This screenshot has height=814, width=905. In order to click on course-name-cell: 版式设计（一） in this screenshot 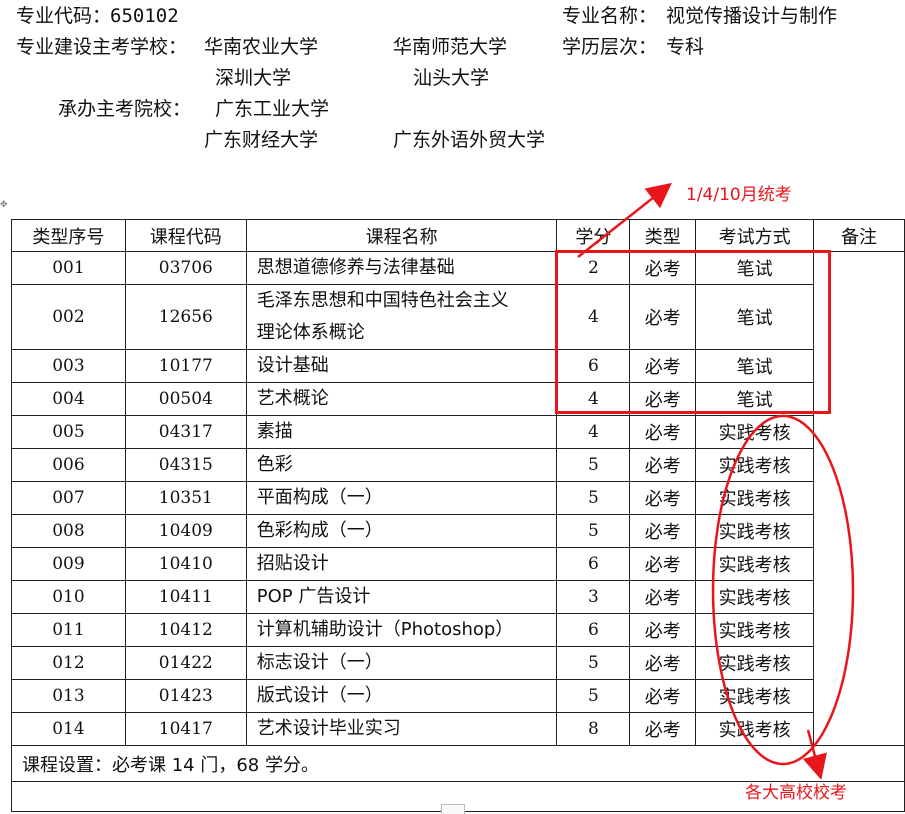, I will do `click(401, 696)`.